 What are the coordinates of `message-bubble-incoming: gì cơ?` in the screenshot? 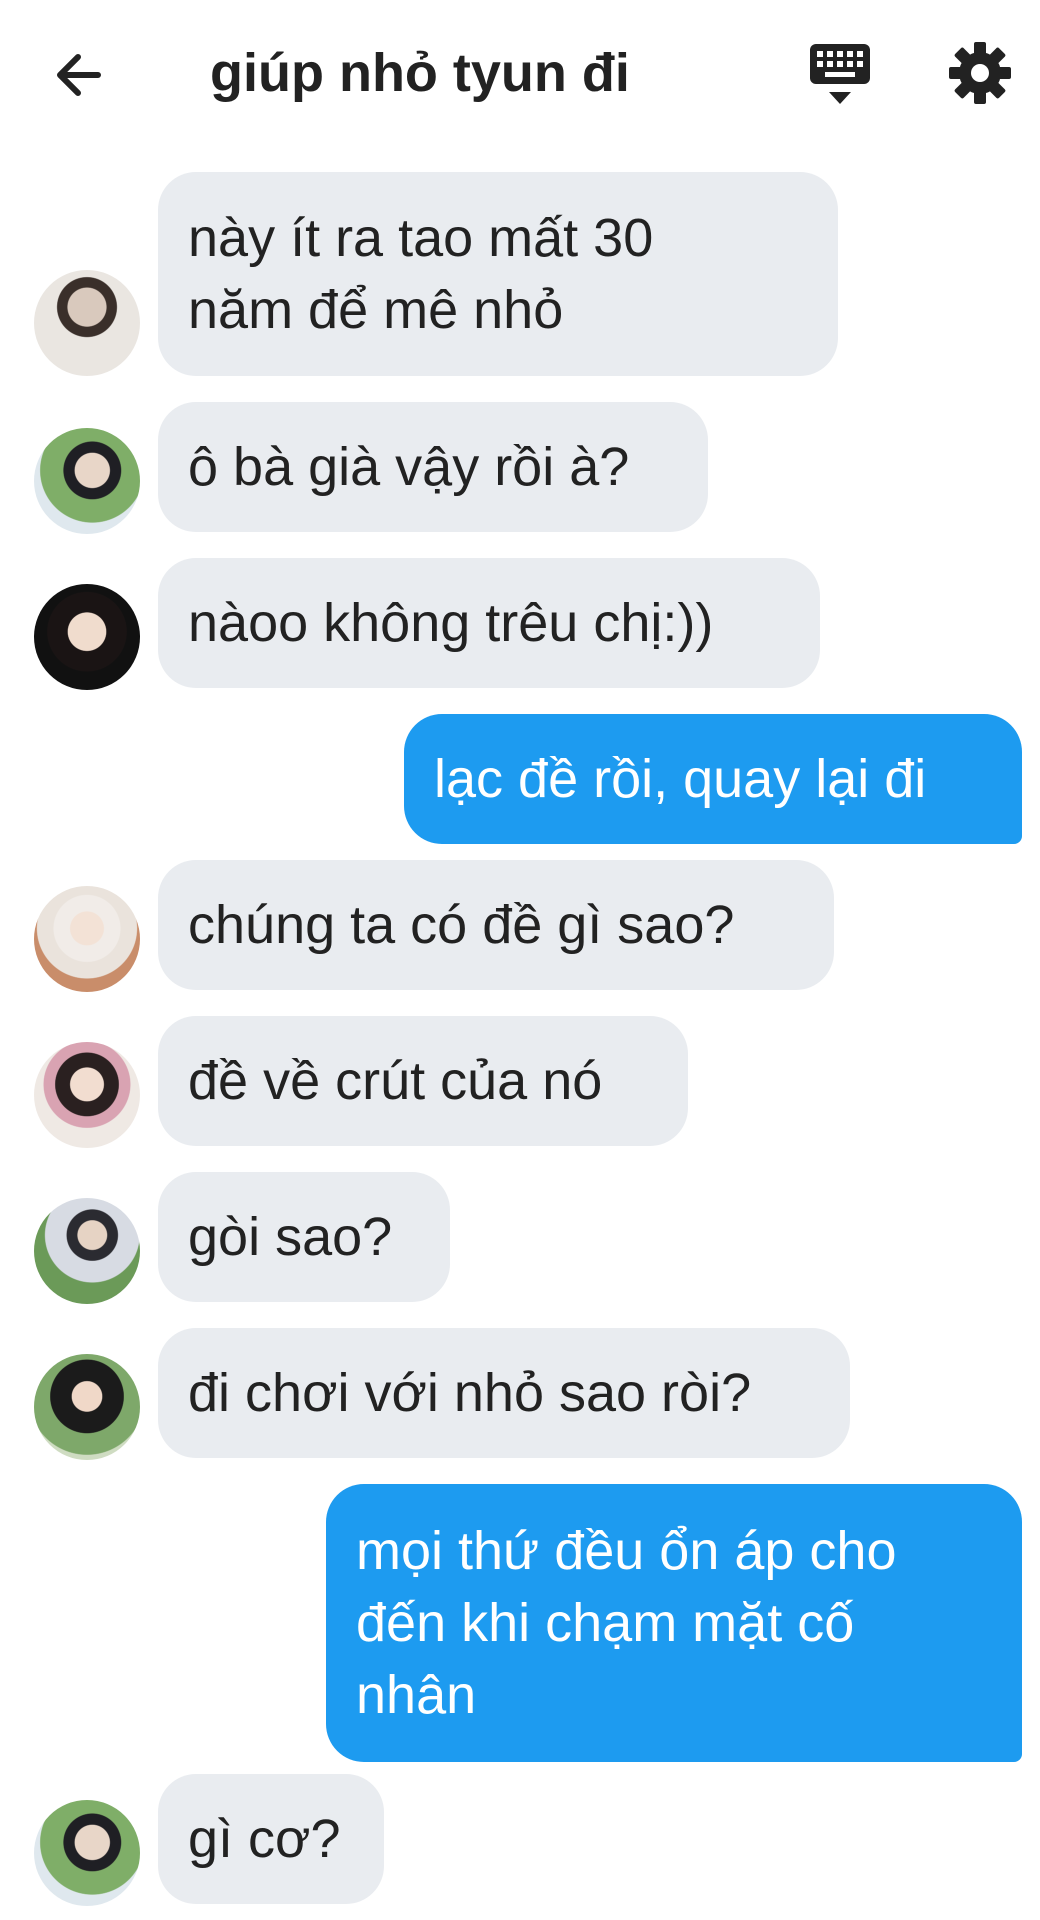 It's located at (271, 1839).